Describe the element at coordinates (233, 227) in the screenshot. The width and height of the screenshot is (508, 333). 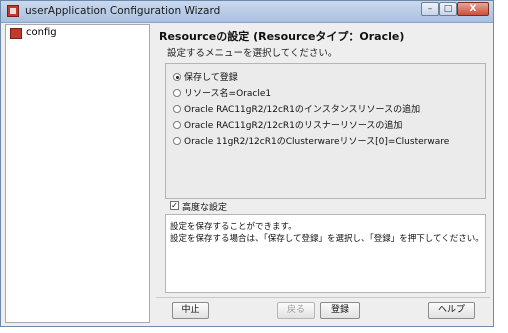
I see `description-line: 設定を保存することができます。` at that location.